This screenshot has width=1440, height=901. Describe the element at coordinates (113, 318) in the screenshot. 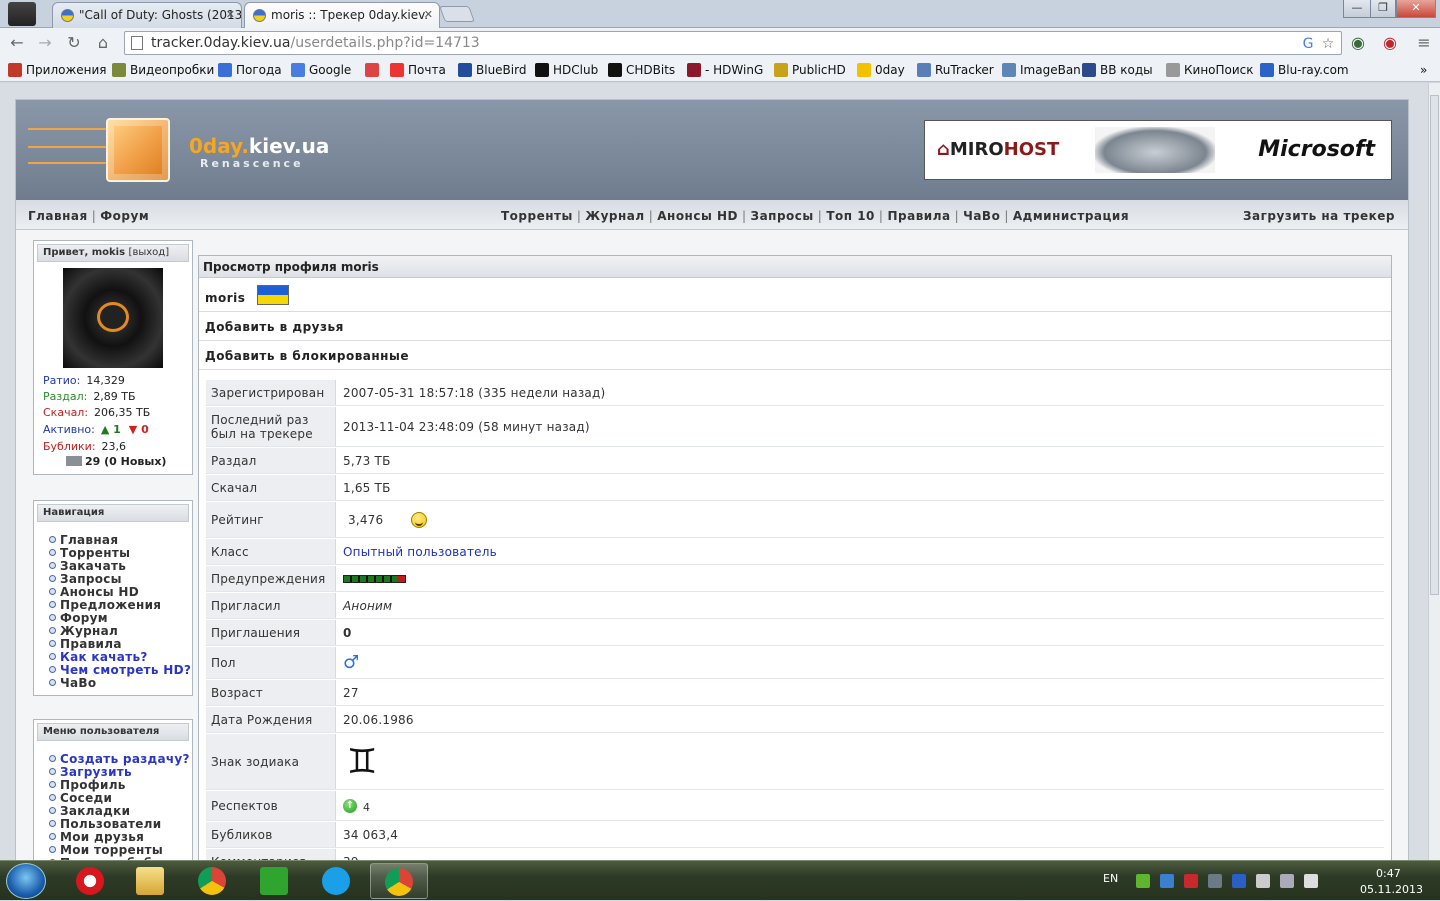

I see `avatar` at that location.